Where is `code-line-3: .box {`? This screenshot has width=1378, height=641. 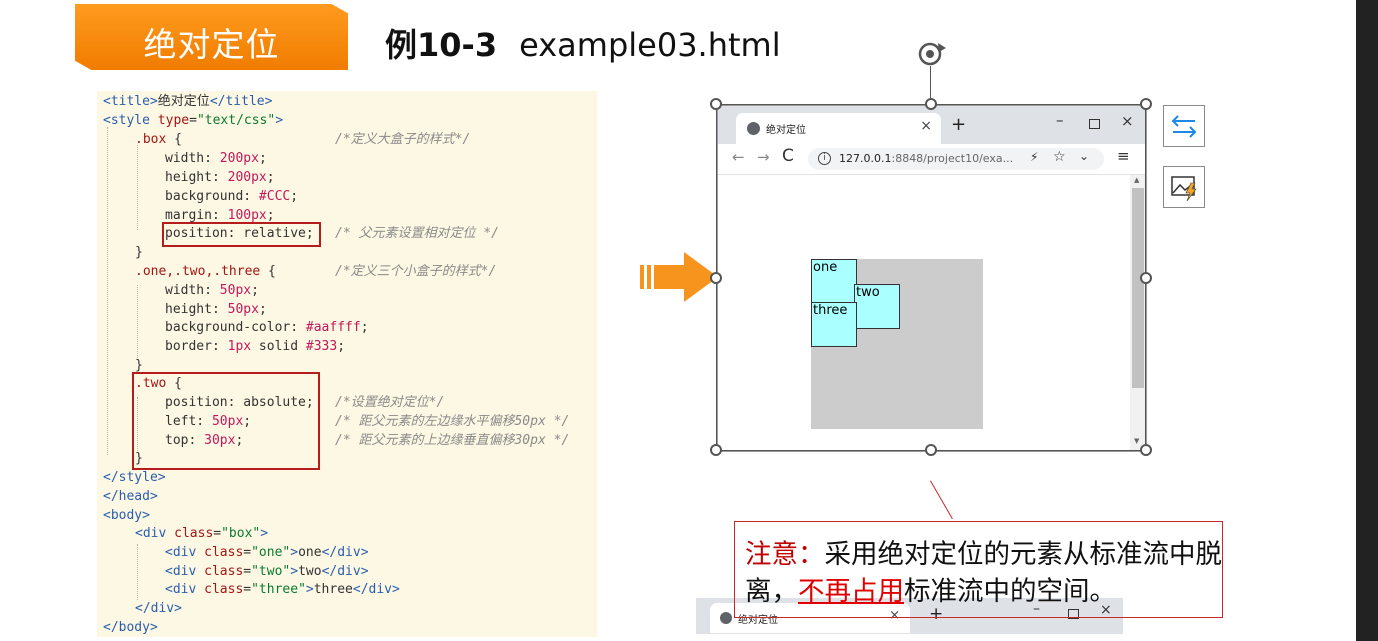 code-line-3: .box { is located at coordinates (158, 139).